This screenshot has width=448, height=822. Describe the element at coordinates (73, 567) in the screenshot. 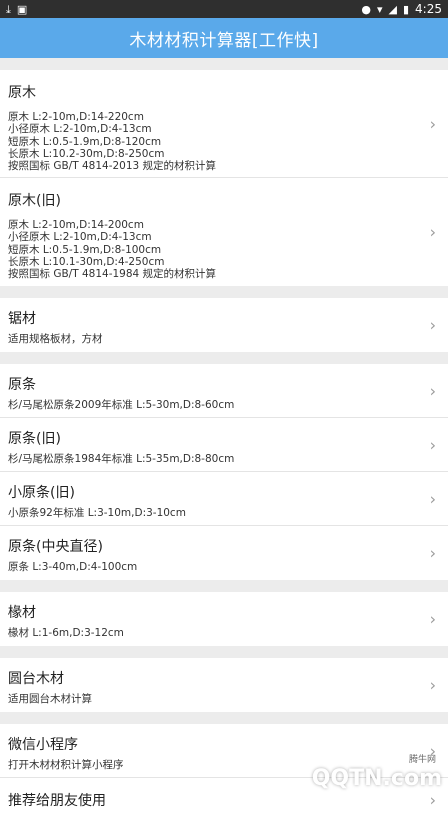

I see `item-desc: 原条 L:3-40m,D:4-100cm` at that location.